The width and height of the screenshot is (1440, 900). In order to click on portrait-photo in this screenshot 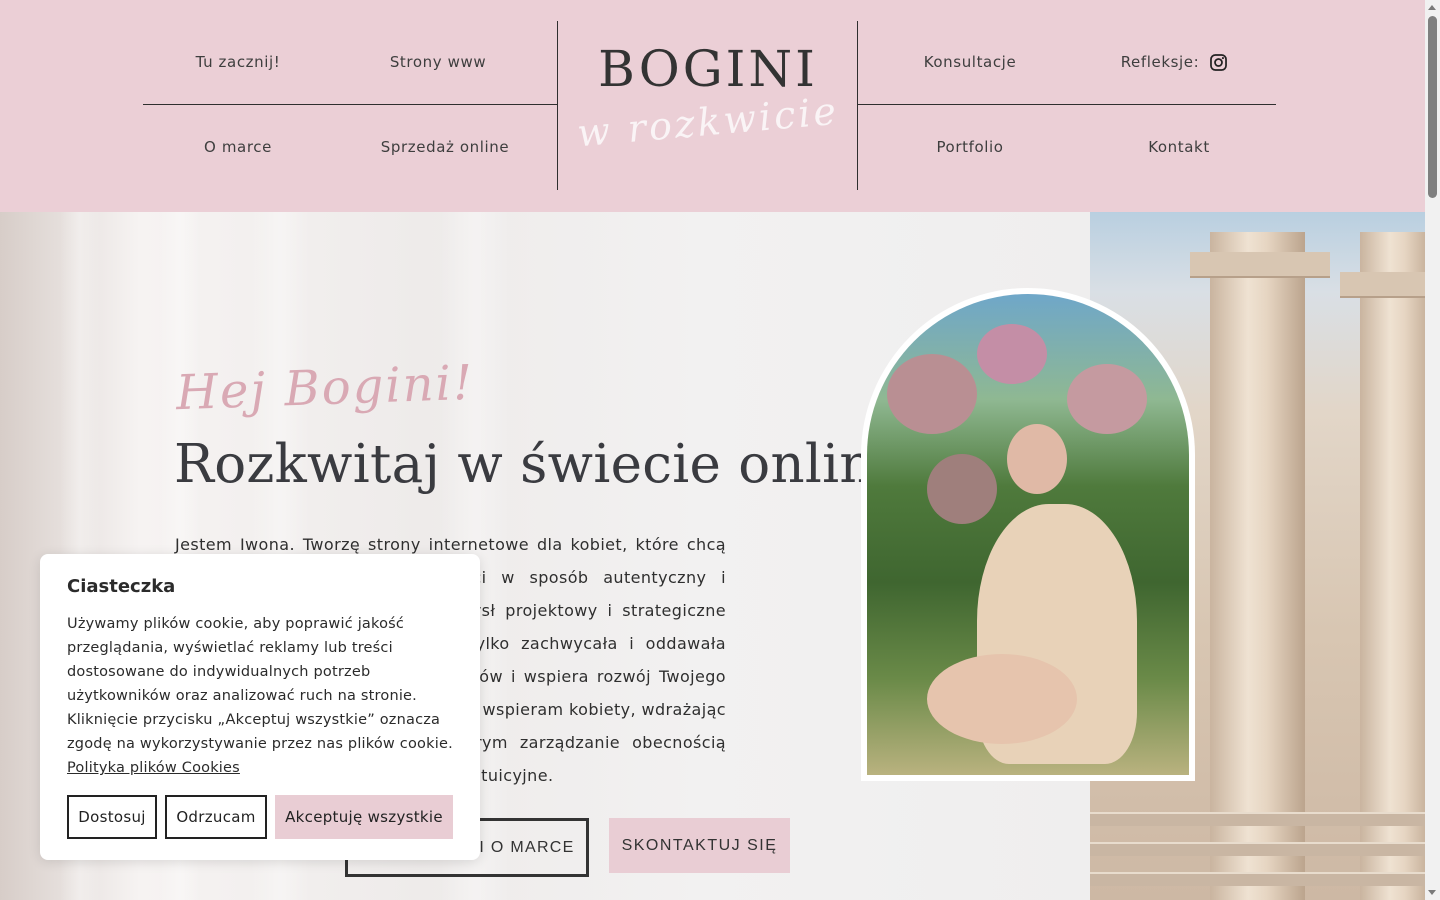, I will do `click(1028, 534)`.